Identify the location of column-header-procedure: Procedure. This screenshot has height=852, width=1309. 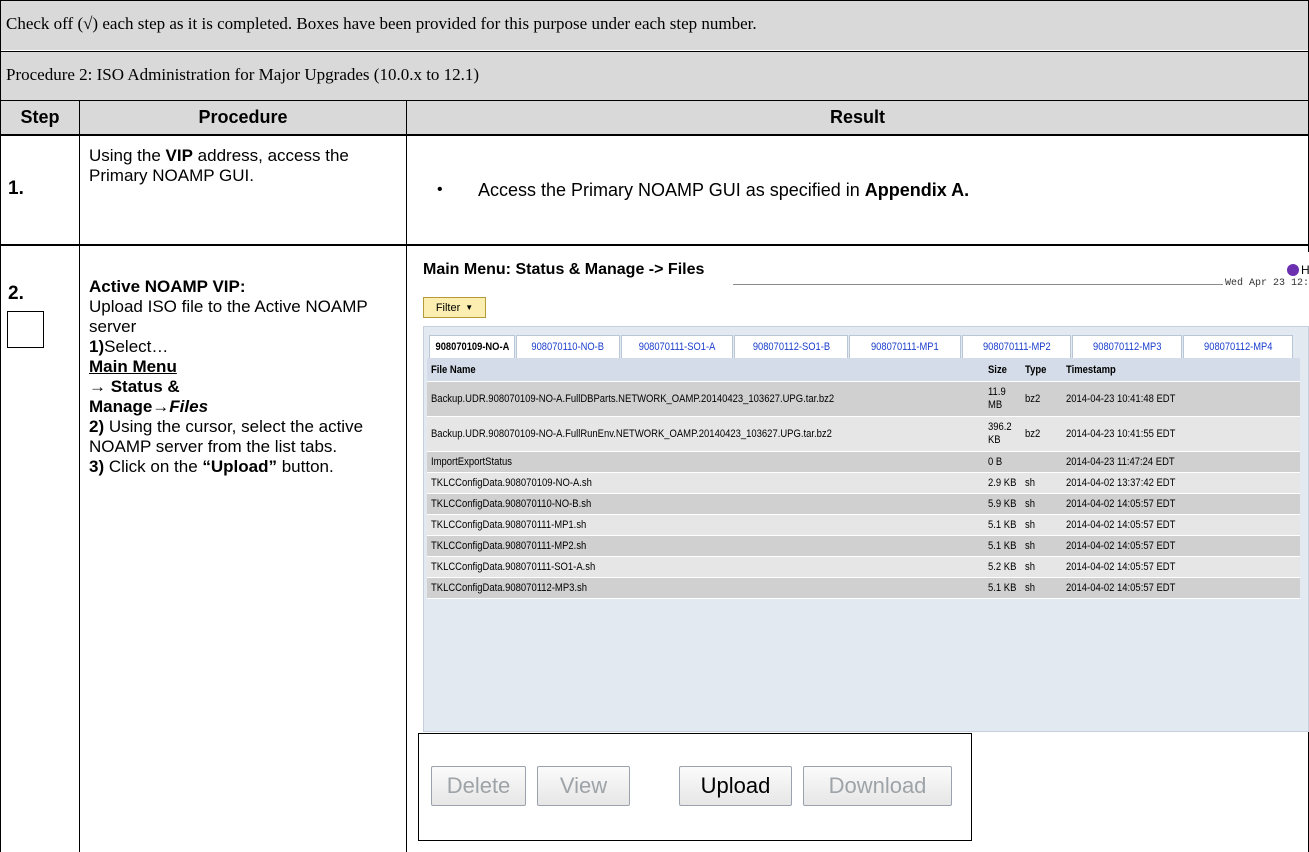
(243, 117).